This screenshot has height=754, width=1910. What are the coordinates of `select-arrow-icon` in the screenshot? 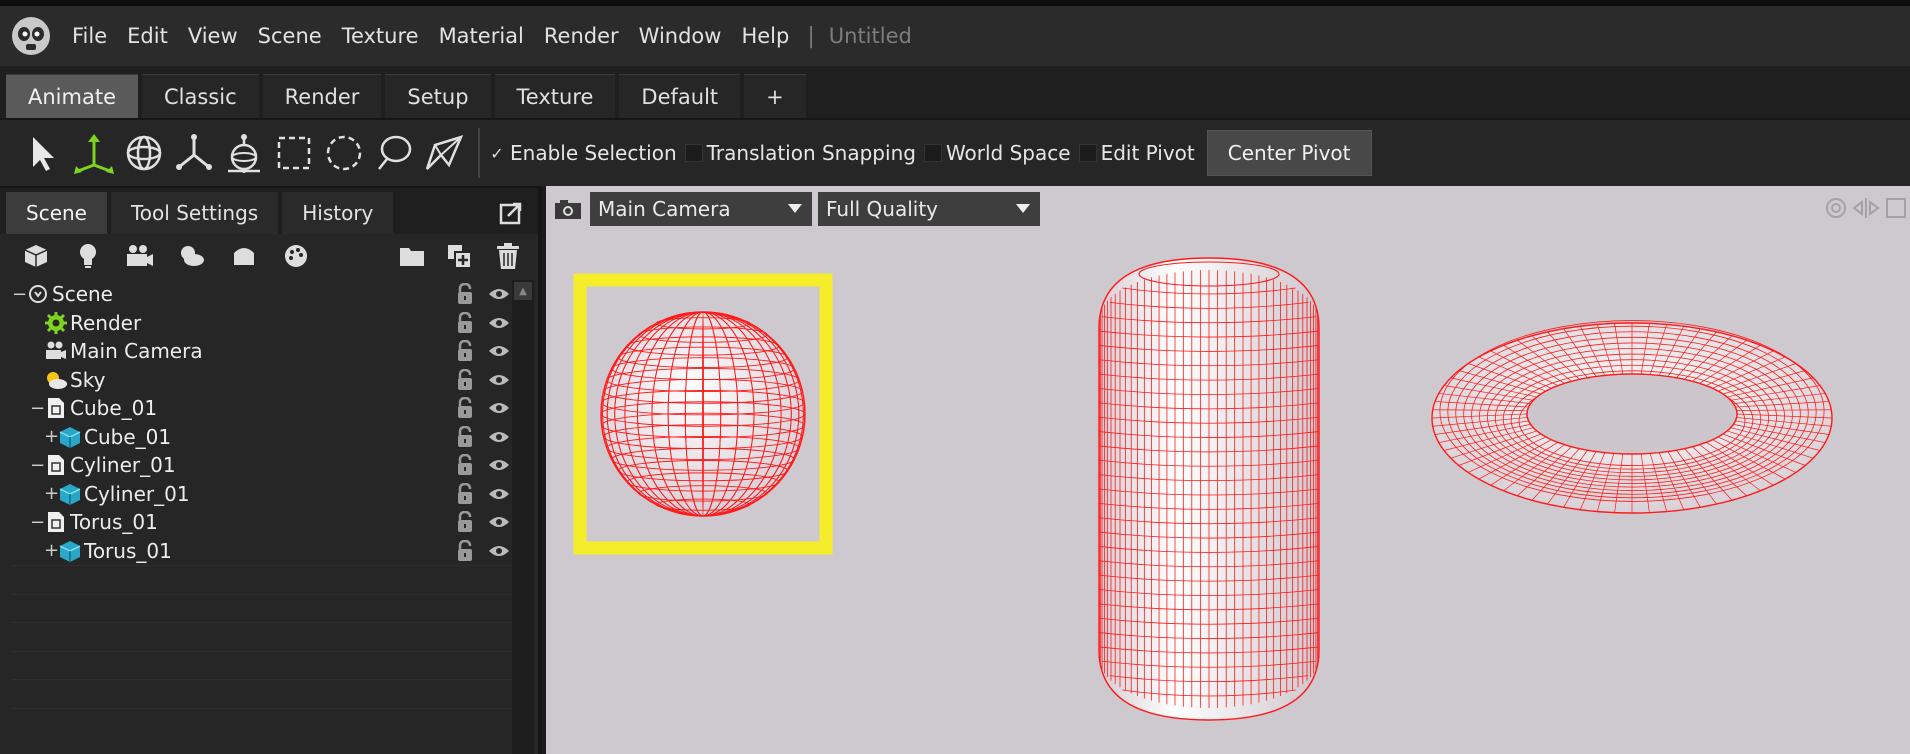 It's located at (44, 153).